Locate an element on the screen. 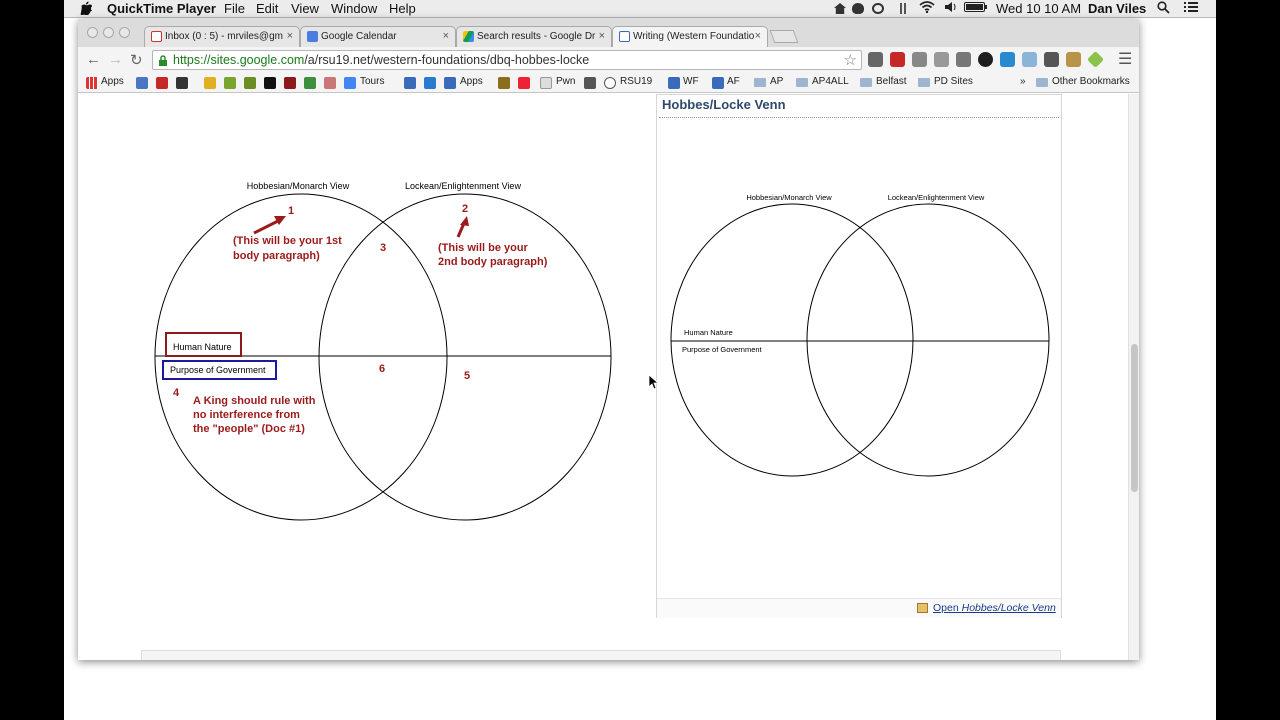 The image size is (1280, 720). note-body-paragraph-2-line2: 2nd body paragraph) is located at coordinates (493, 262).